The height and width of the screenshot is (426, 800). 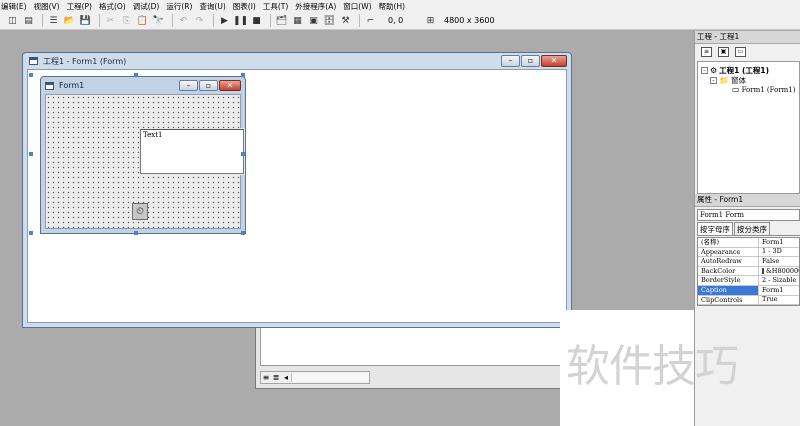 What do you see at coordinates (69, 20) in the screenshot?
I see `open-project-icon: 📂` at bounding box center [69, 20].